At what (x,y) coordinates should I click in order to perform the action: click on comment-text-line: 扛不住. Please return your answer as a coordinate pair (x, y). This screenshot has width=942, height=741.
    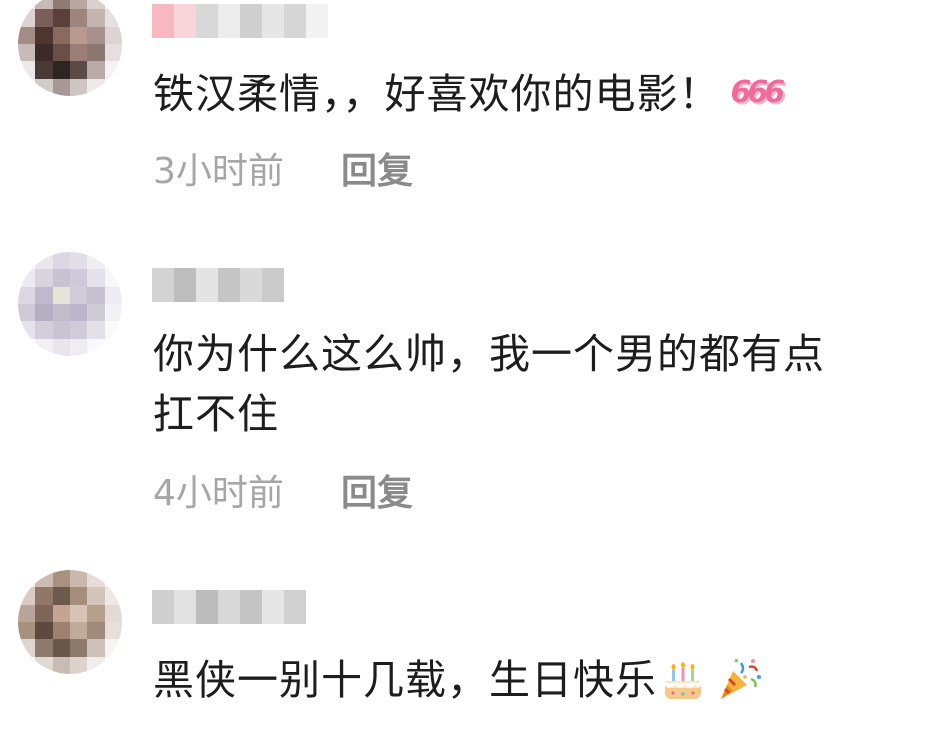
    Looking at the image, I should click on (216, 414).